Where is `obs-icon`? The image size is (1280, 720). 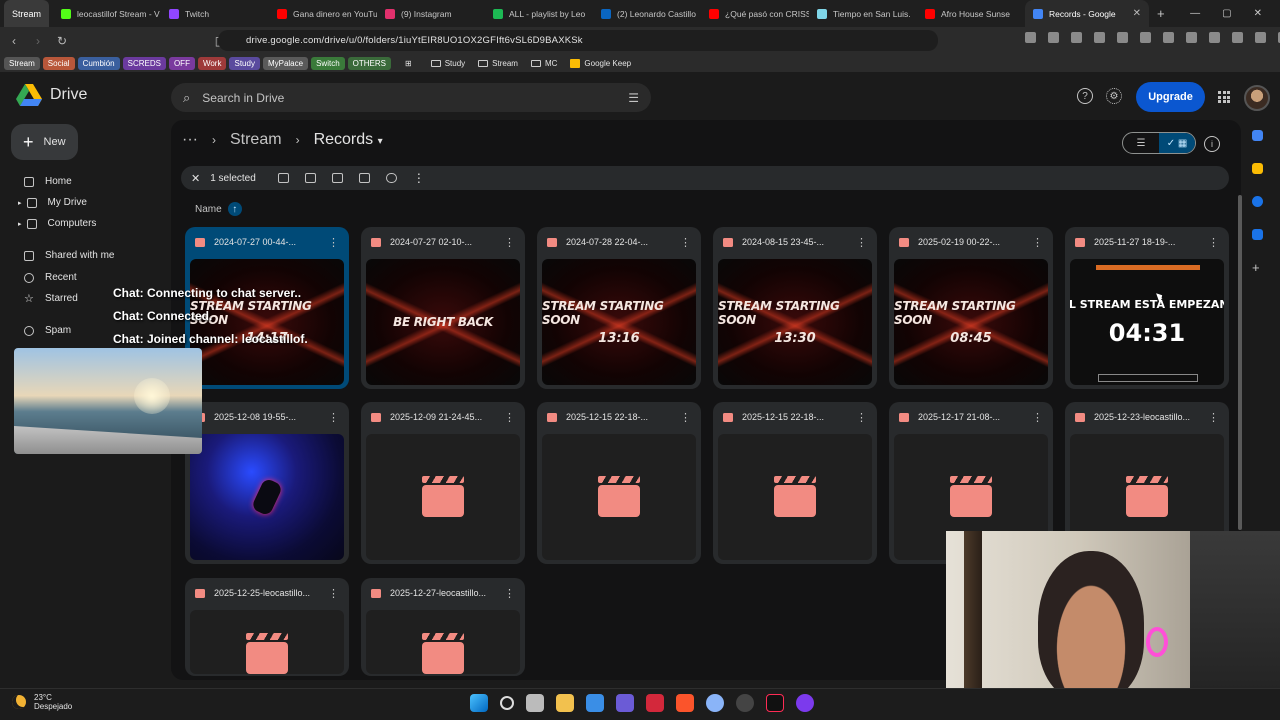 obs-icon is located at coordinates (745, 703).